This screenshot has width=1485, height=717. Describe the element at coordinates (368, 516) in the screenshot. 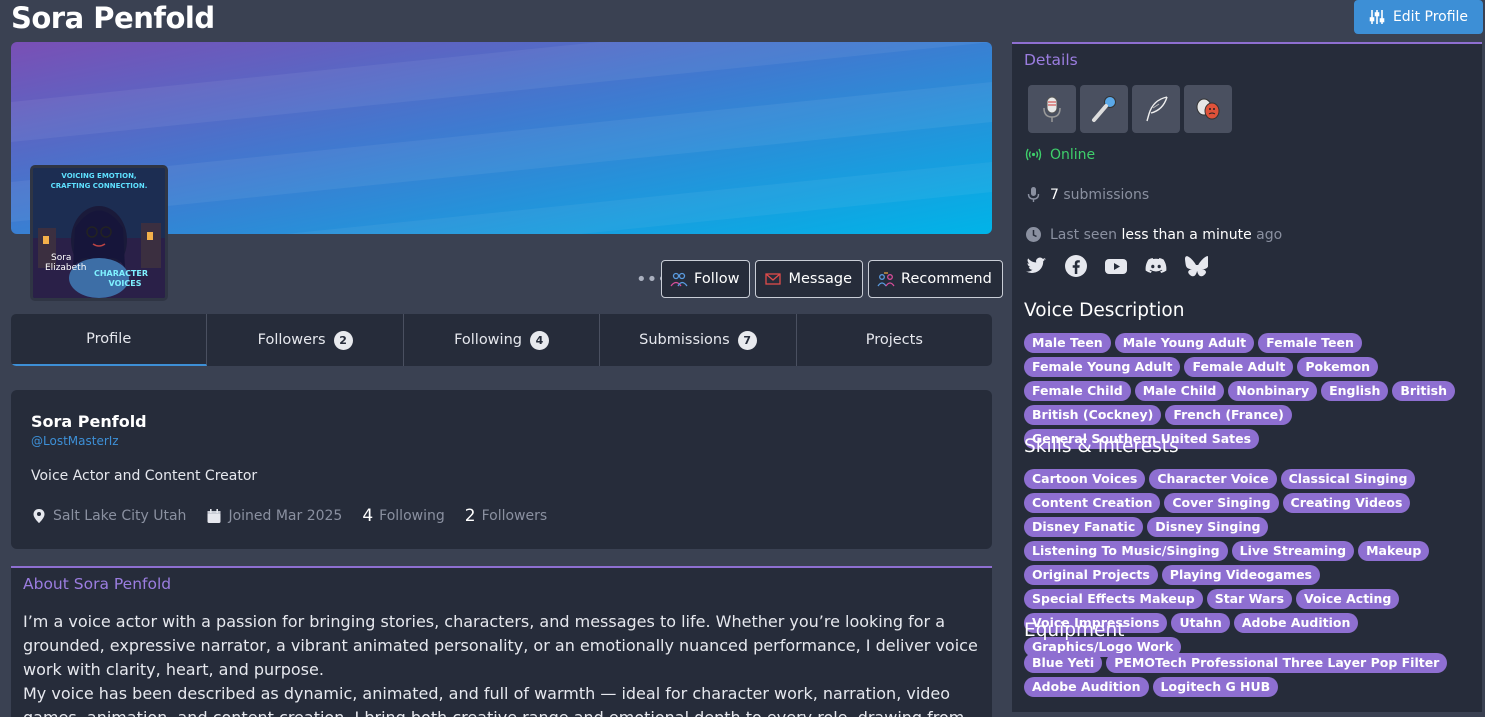

I see `following-count: 4` at that location.